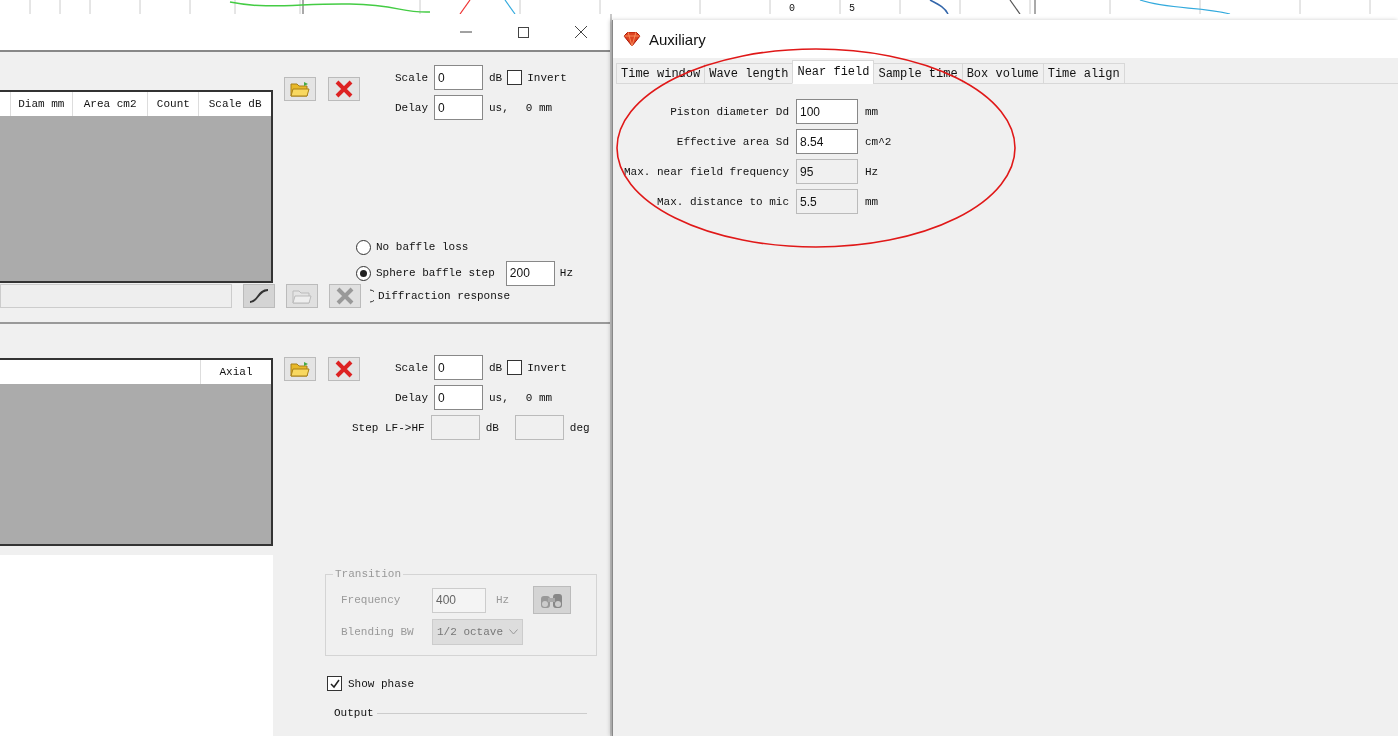 This screenshot has height=736, width=1398. What do you see at coordinates (513, 632) in the screenshot?
I see `chevron-down-icon` at bounding box center [513, 632].